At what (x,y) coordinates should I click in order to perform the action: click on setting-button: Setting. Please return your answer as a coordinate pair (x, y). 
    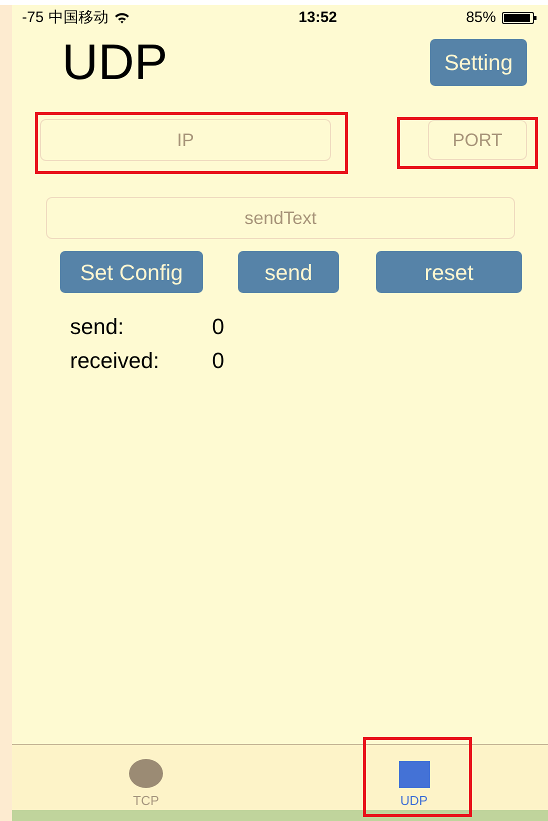
    Looking at the image, I should click on (478, 62).